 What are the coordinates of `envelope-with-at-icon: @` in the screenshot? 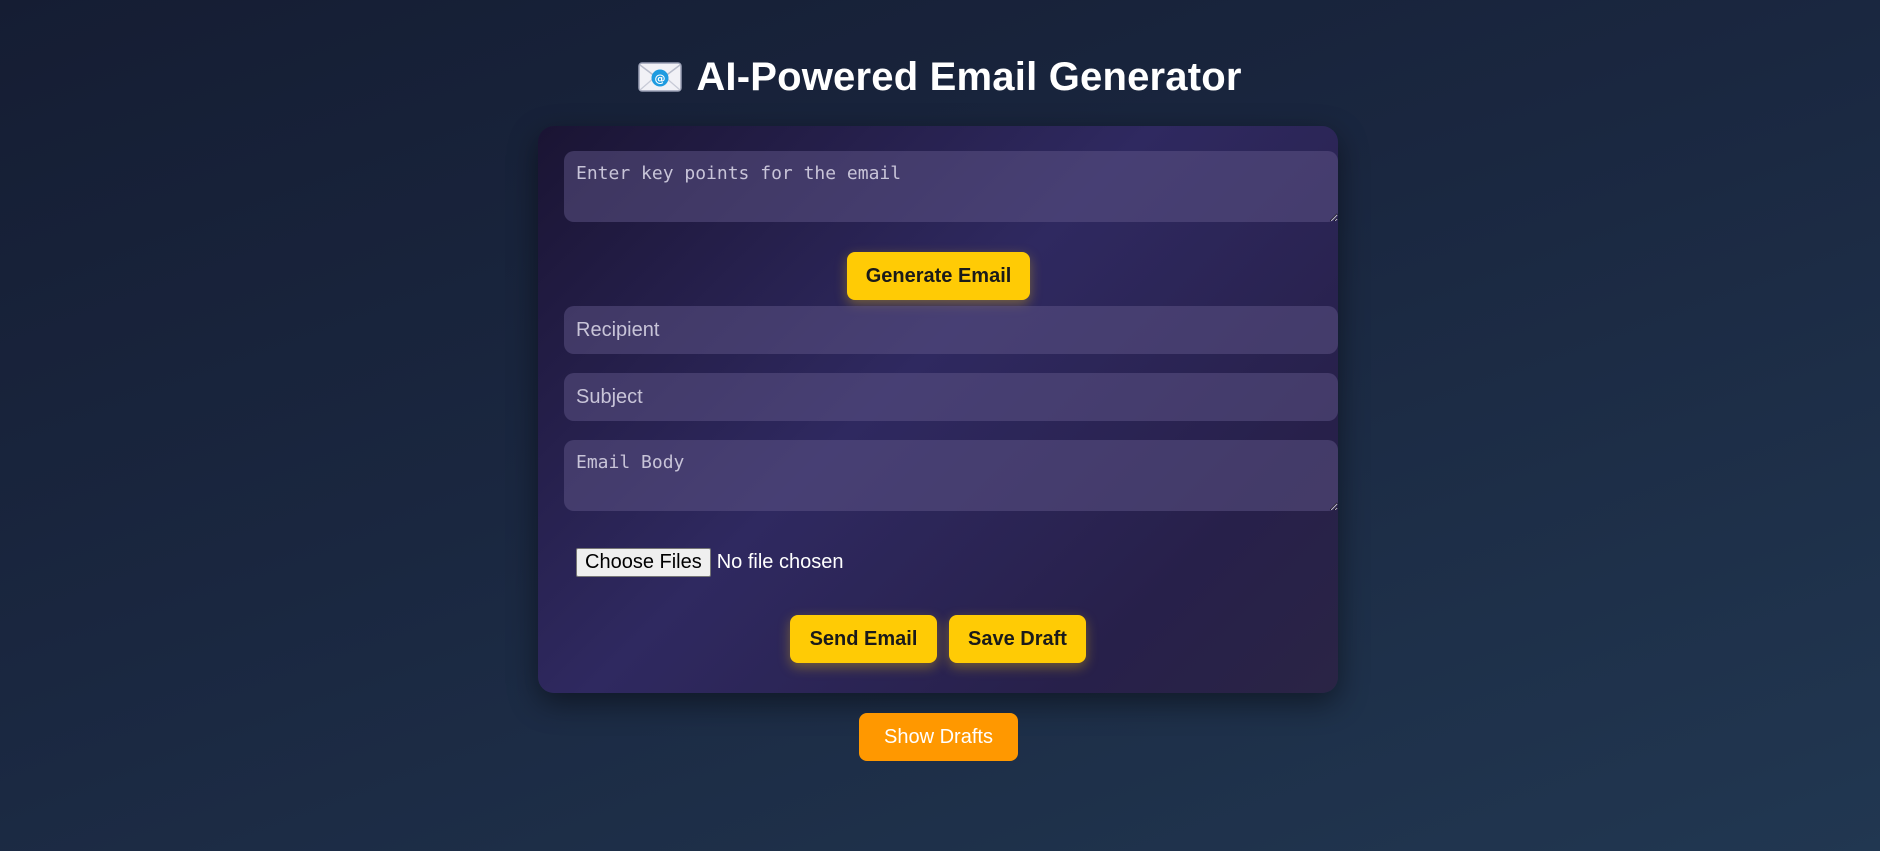 It's located at (660, 77).